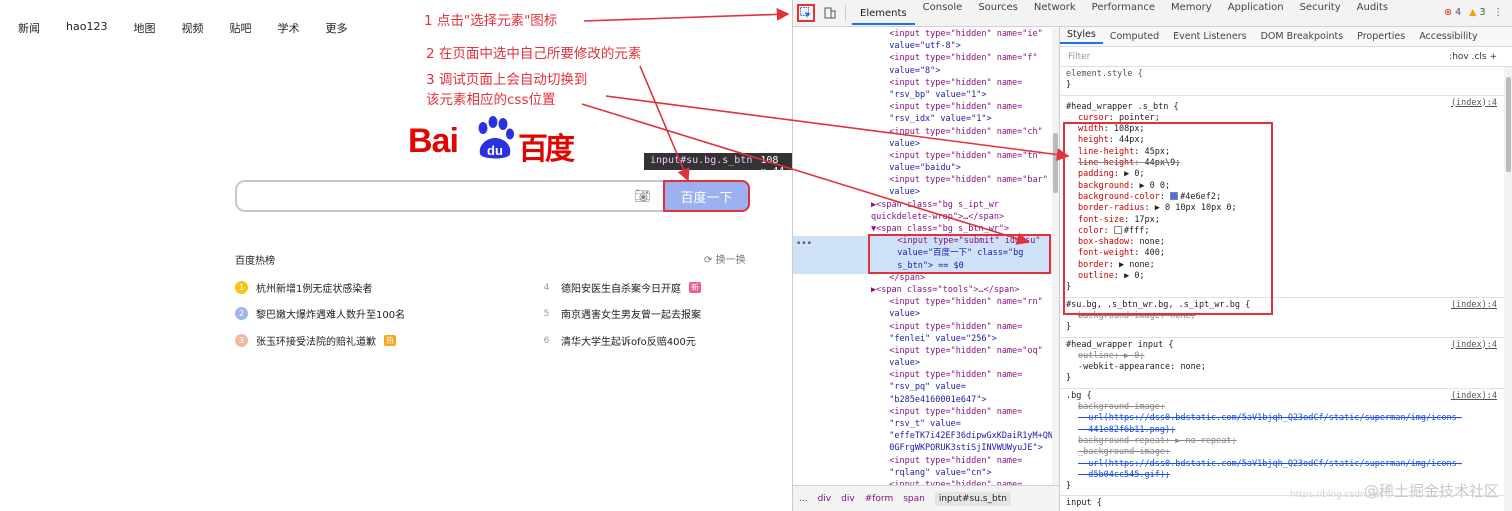  I want to click on css-declaration: background-repeat: ▶ no-repeat;, so click(1286, 441).